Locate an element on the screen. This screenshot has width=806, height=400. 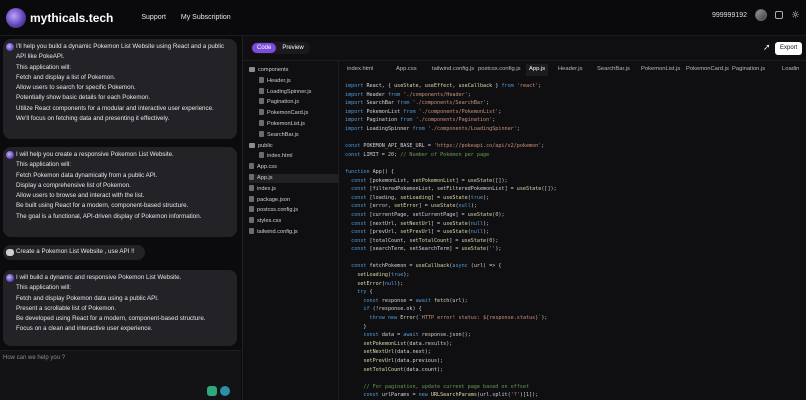
file-tree-file: SearchBar.js is located at coordinates (299, 135).